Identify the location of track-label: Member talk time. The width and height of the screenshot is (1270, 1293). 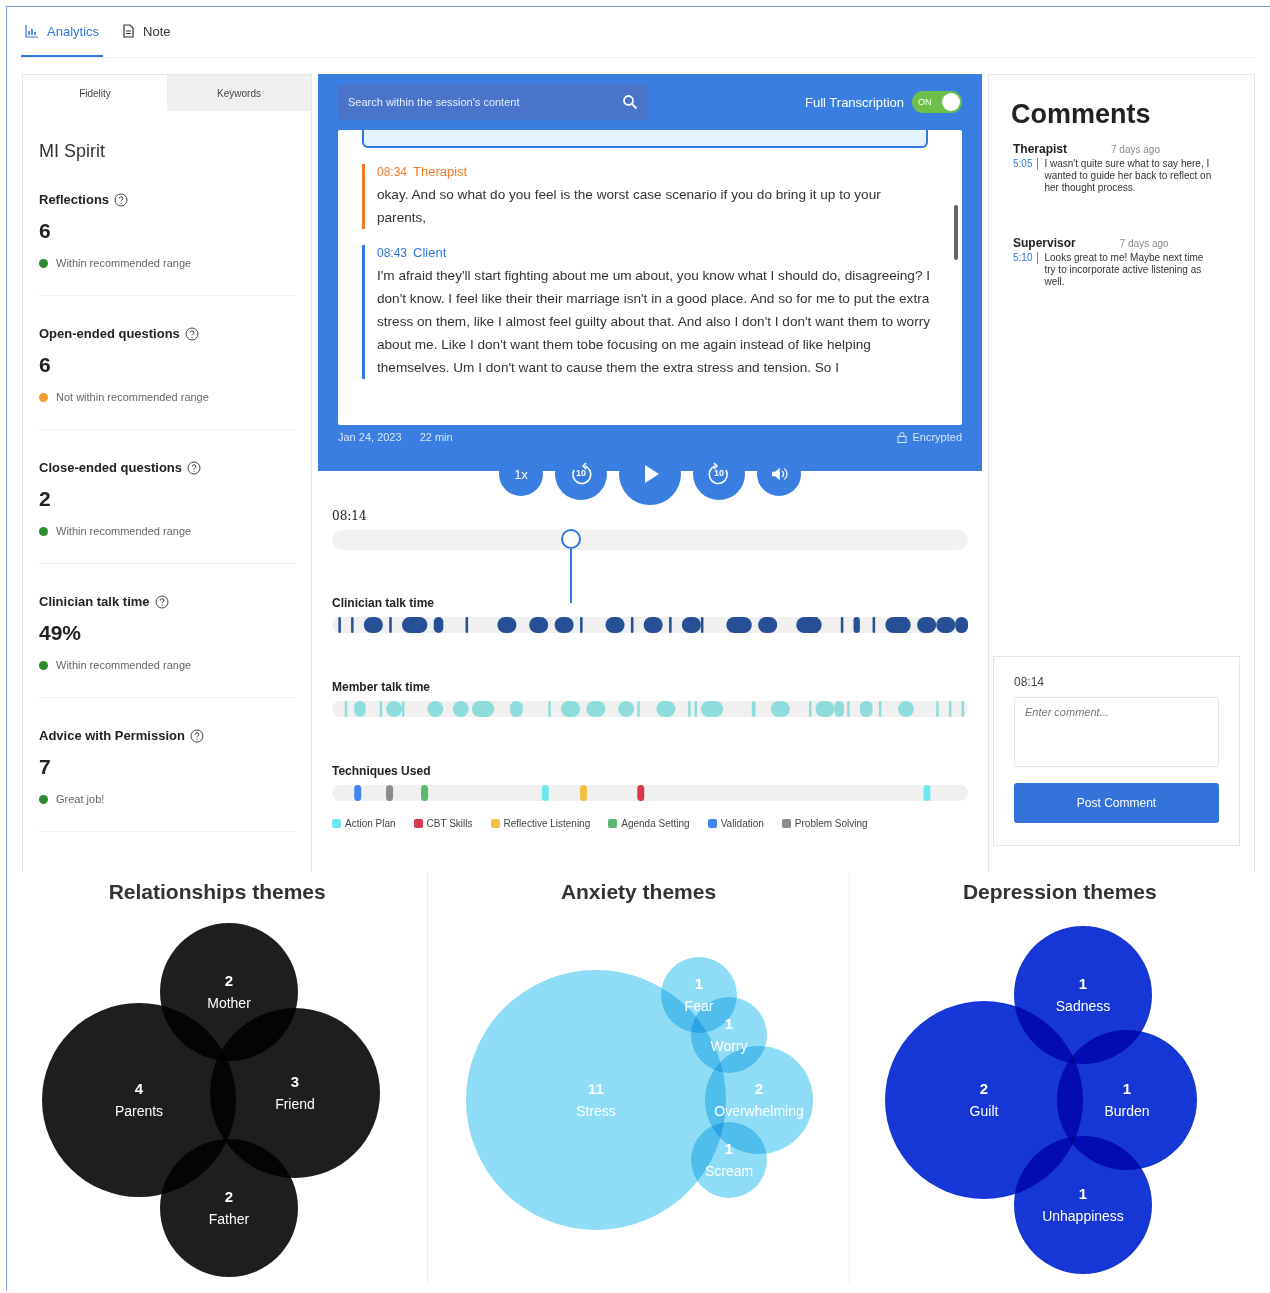
(382, 687).